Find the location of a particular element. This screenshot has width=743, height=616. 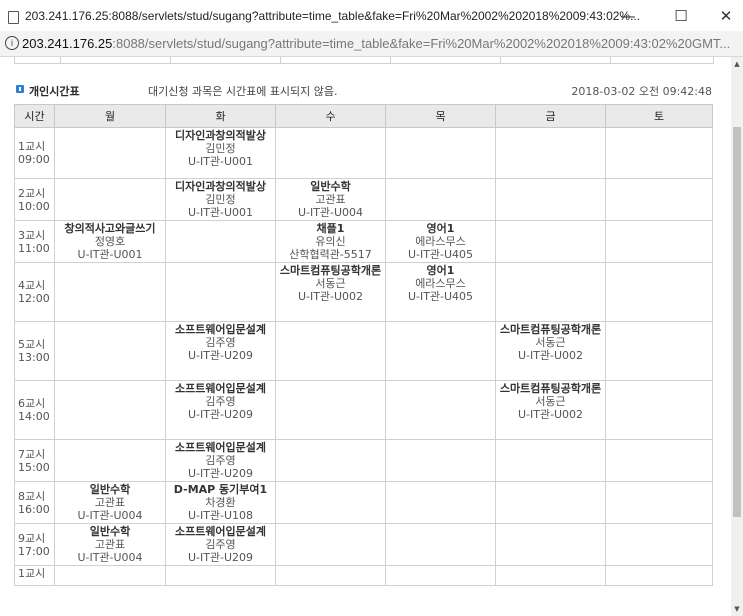

period-label: 6교시 is located at coordinates (32, 403).